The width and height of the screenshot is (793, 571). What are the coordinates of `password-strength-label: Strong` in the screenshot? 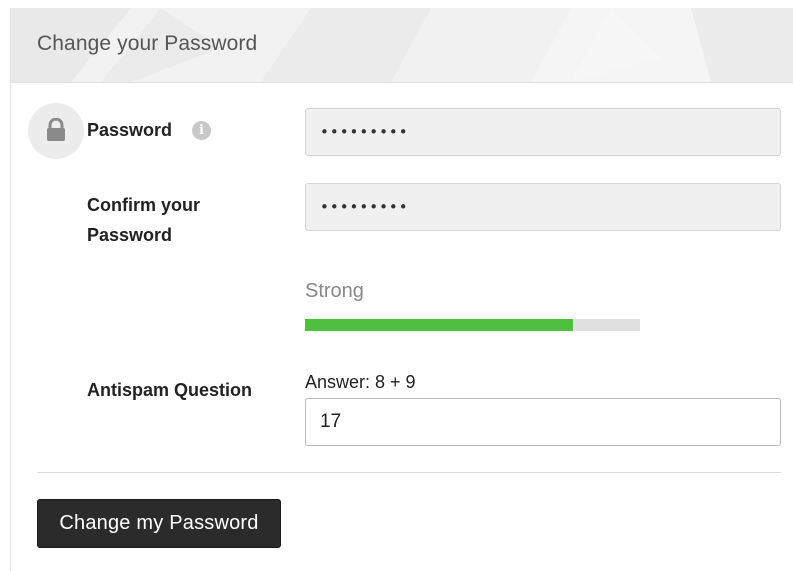 It's located at (334, 291).